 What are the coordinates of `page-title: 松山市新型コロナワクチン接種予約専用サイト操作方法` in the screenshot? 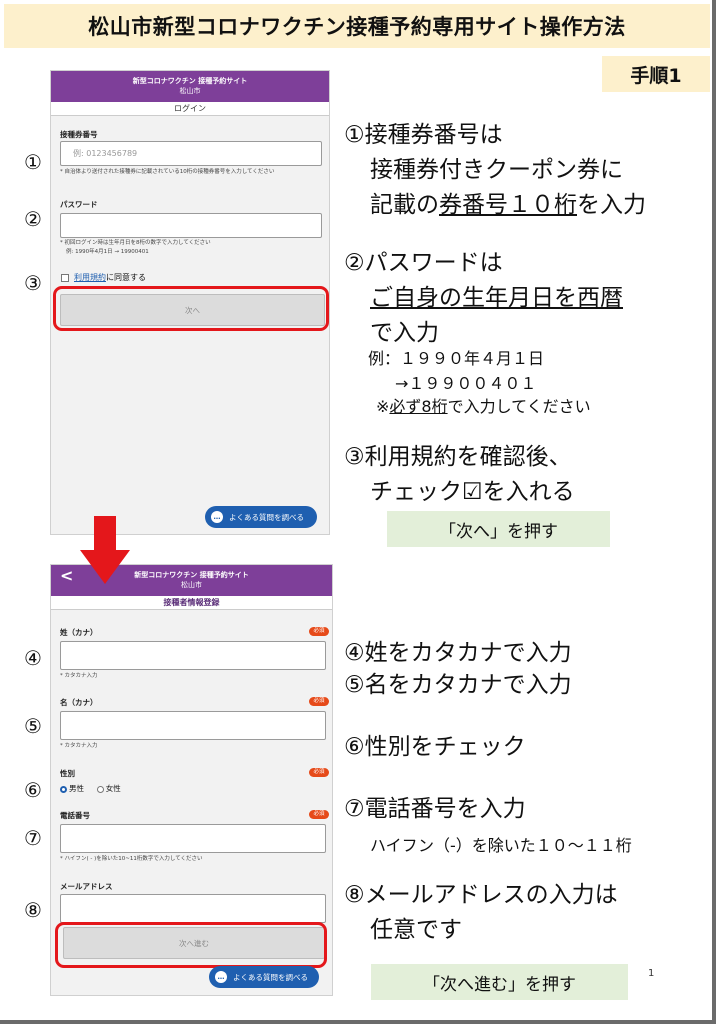 It's located at (357, 26).